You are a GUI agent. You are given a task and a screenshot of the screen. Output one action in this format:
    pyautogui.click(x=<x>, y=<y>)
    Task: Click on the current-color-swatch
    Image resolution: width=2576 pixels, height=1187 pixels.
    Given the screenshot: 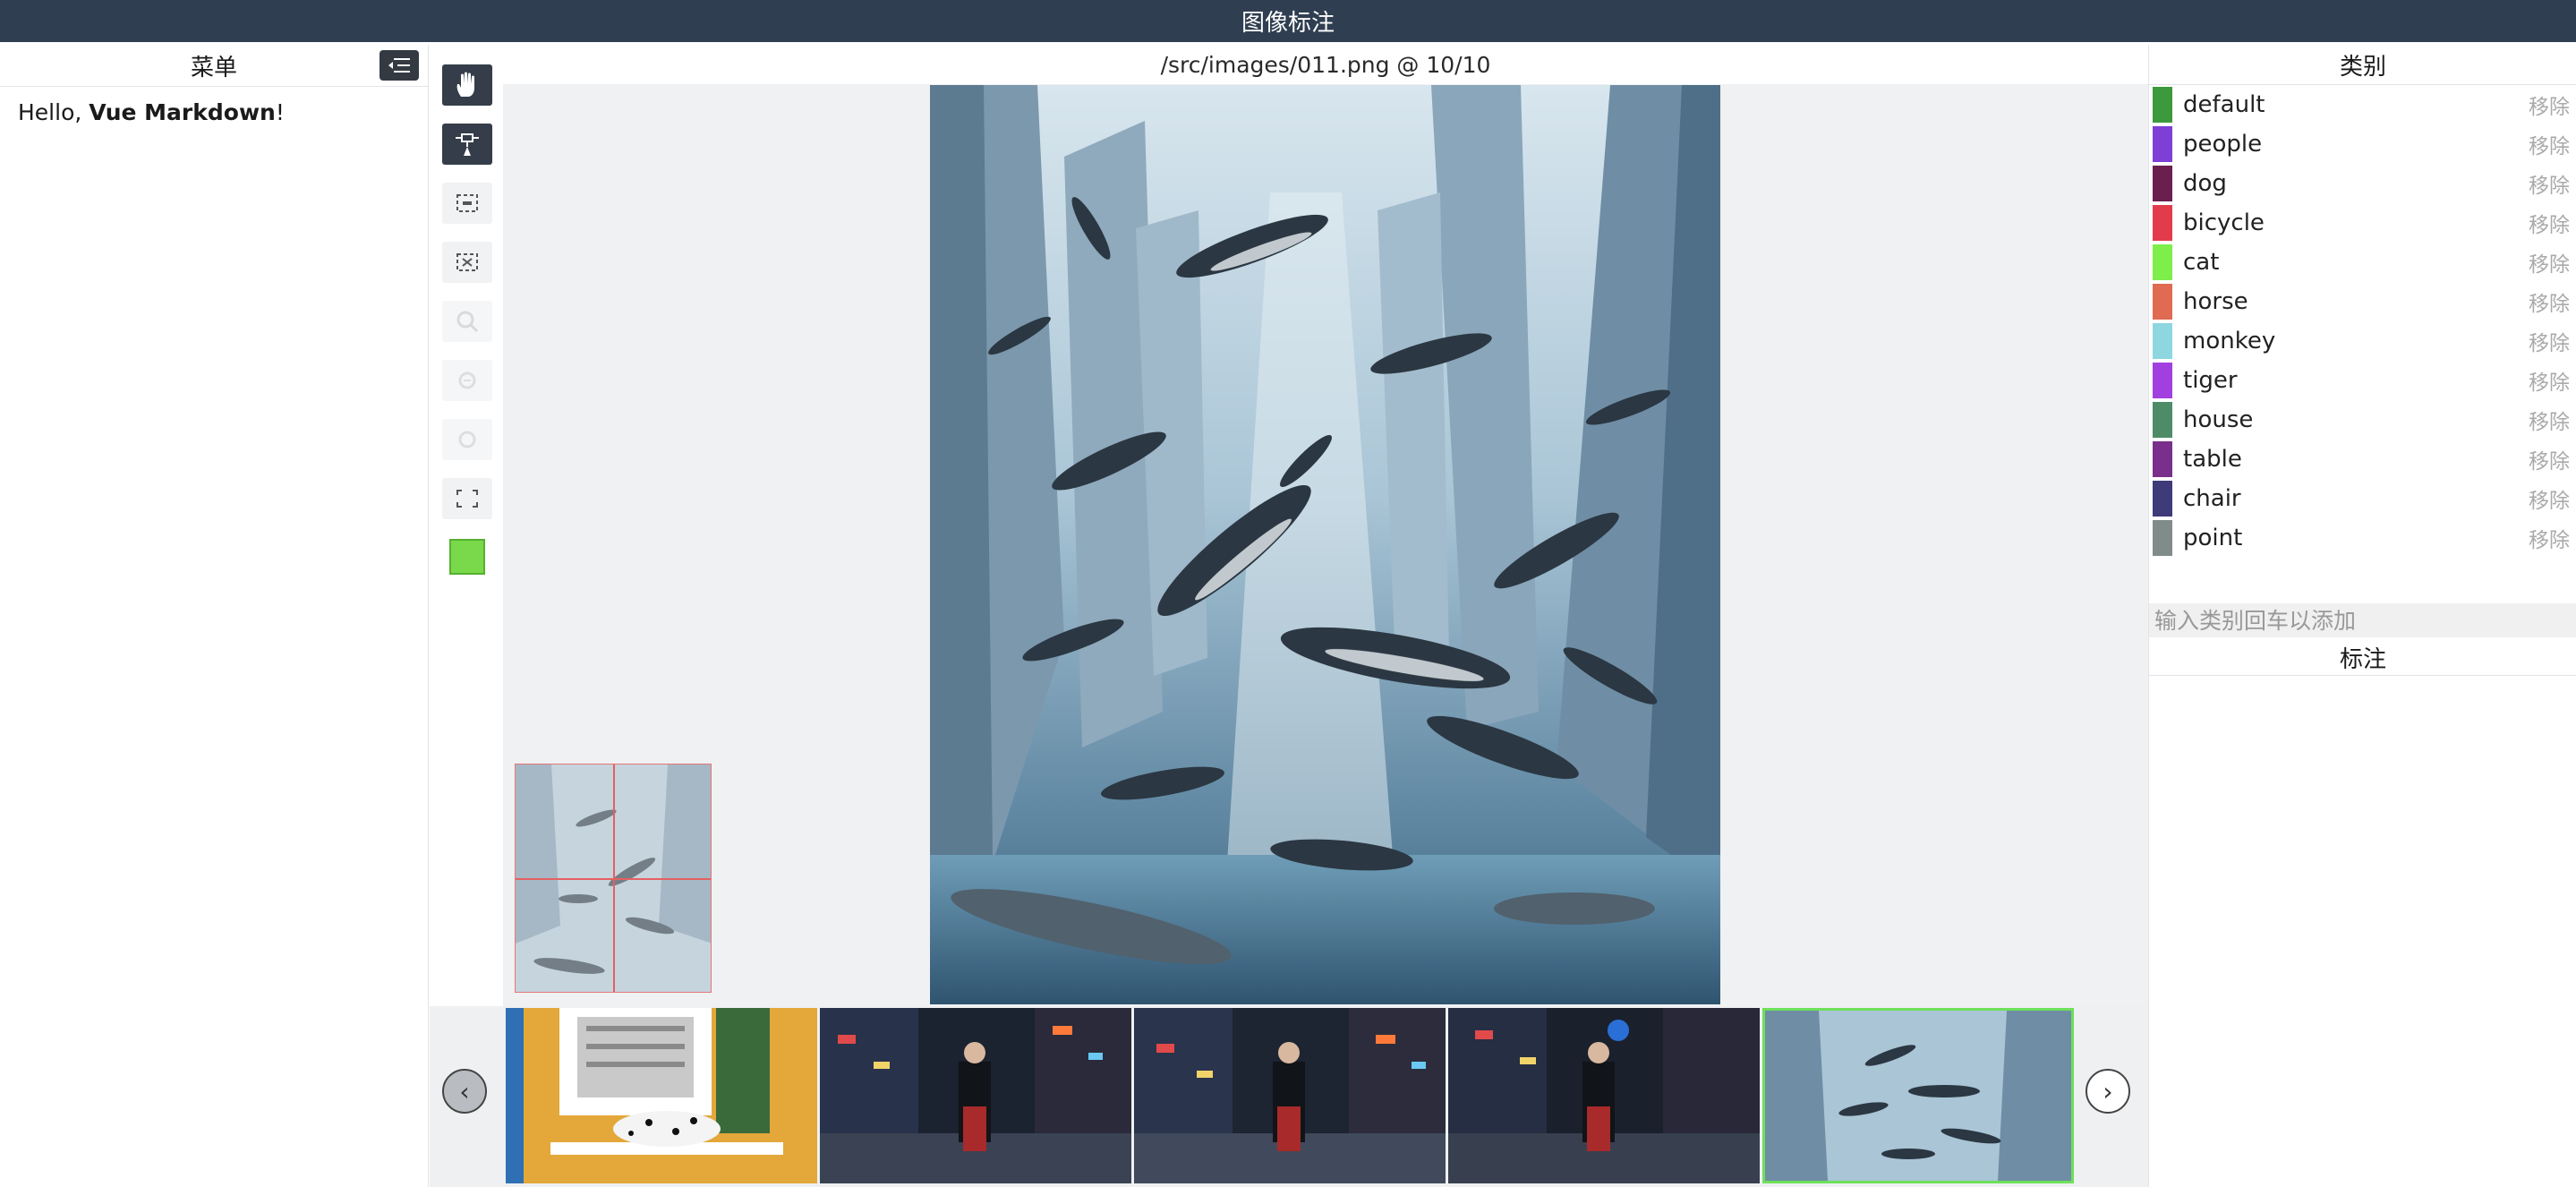 What is the action you would take?
    pyautogui.click(x=467, y=557)
    